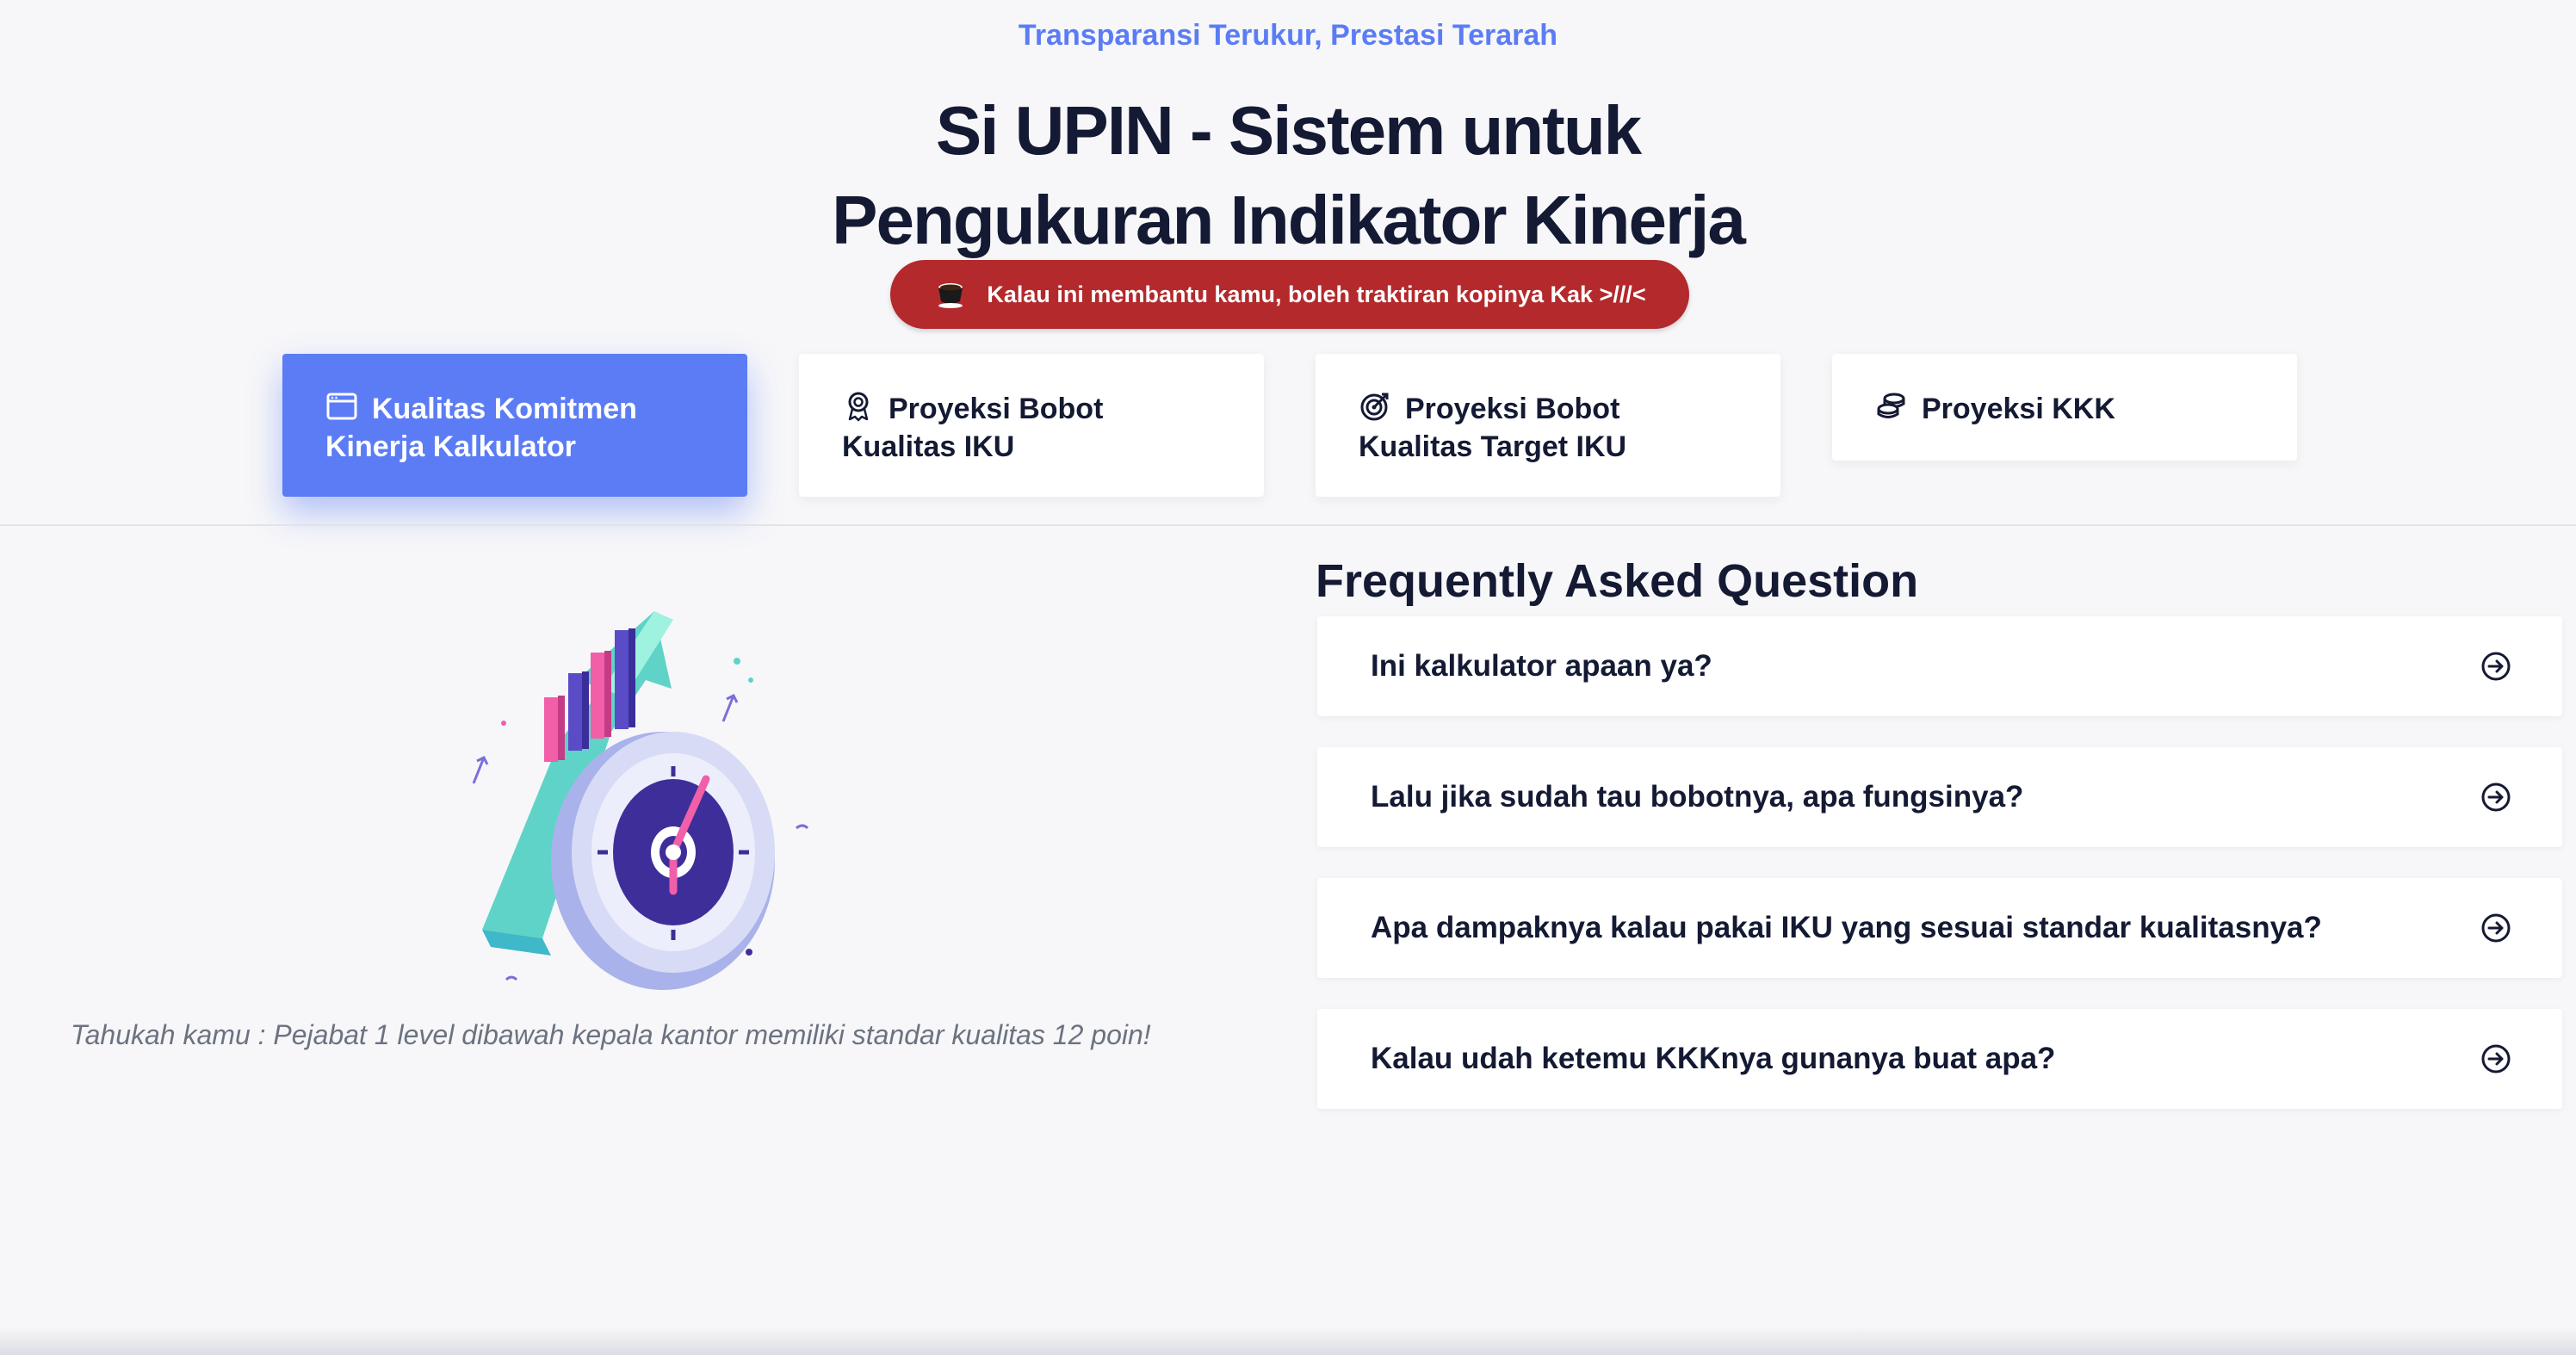  What do you see at coordinates (1289, 220) in the screenshot?
I see `page-title-line-2: Pengukuran Indikator Kinerja` at bounding box center [1289, 220].